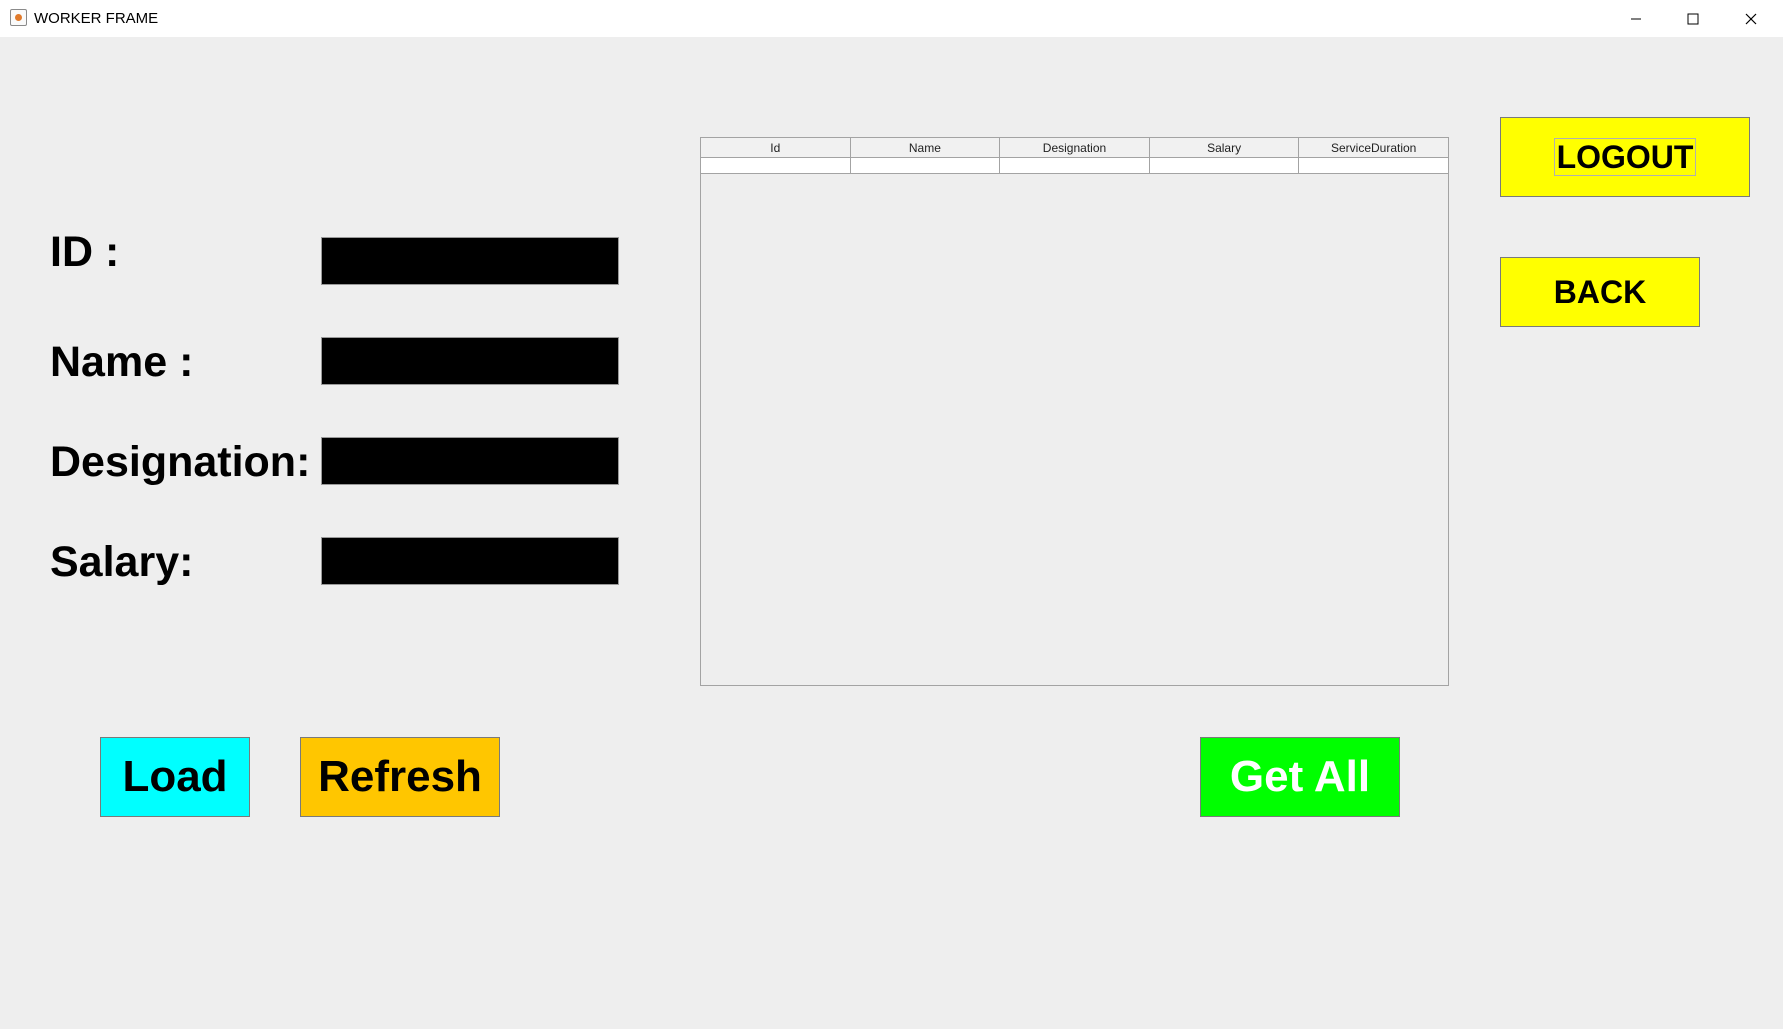  I want to click on salary-label: Salary:, so click(122, 562).